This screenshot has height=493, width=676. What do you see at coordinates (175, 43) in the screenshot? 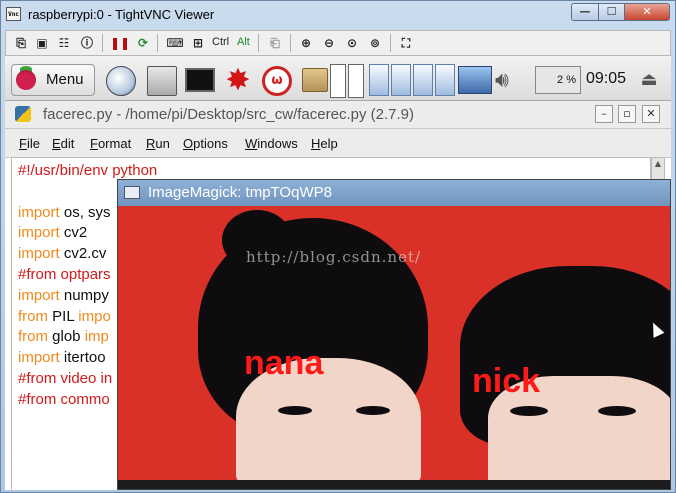
I see `ctrl-alt-del-icon: ⌨` at bounding box center [175, 43].